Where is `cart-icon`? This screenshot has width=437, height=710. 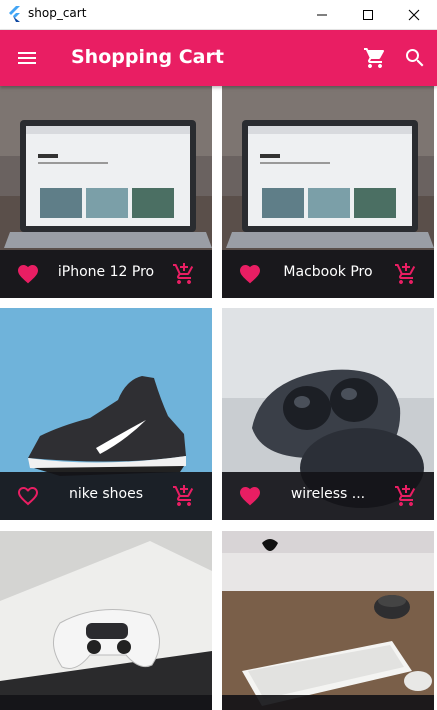
cart-icon is located at coordinates (375, 58).